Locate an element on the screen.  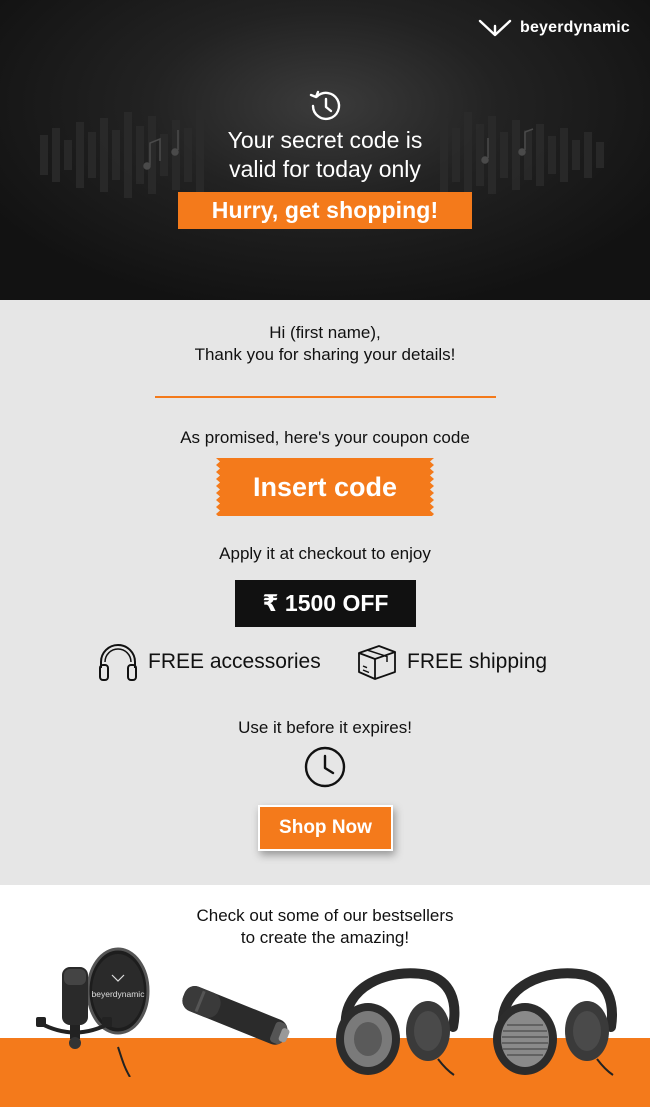
coupon-code-text: Insert code is located at coordinates (325, 487).